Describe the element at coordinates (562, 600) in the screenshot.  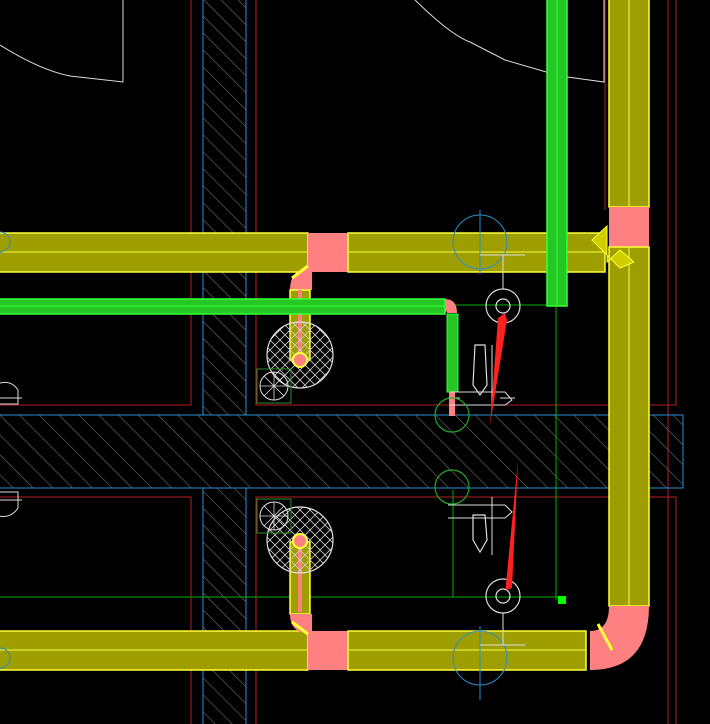
I see `grip-point-icon` at that location.